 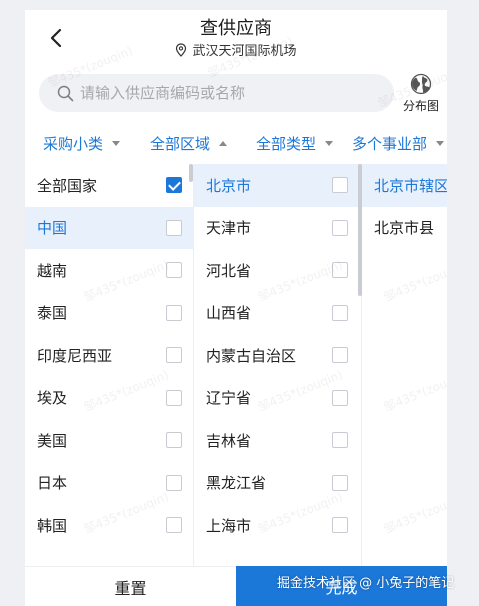 I want to click on province-item-label: 天津市, so click(x=229, y=228).